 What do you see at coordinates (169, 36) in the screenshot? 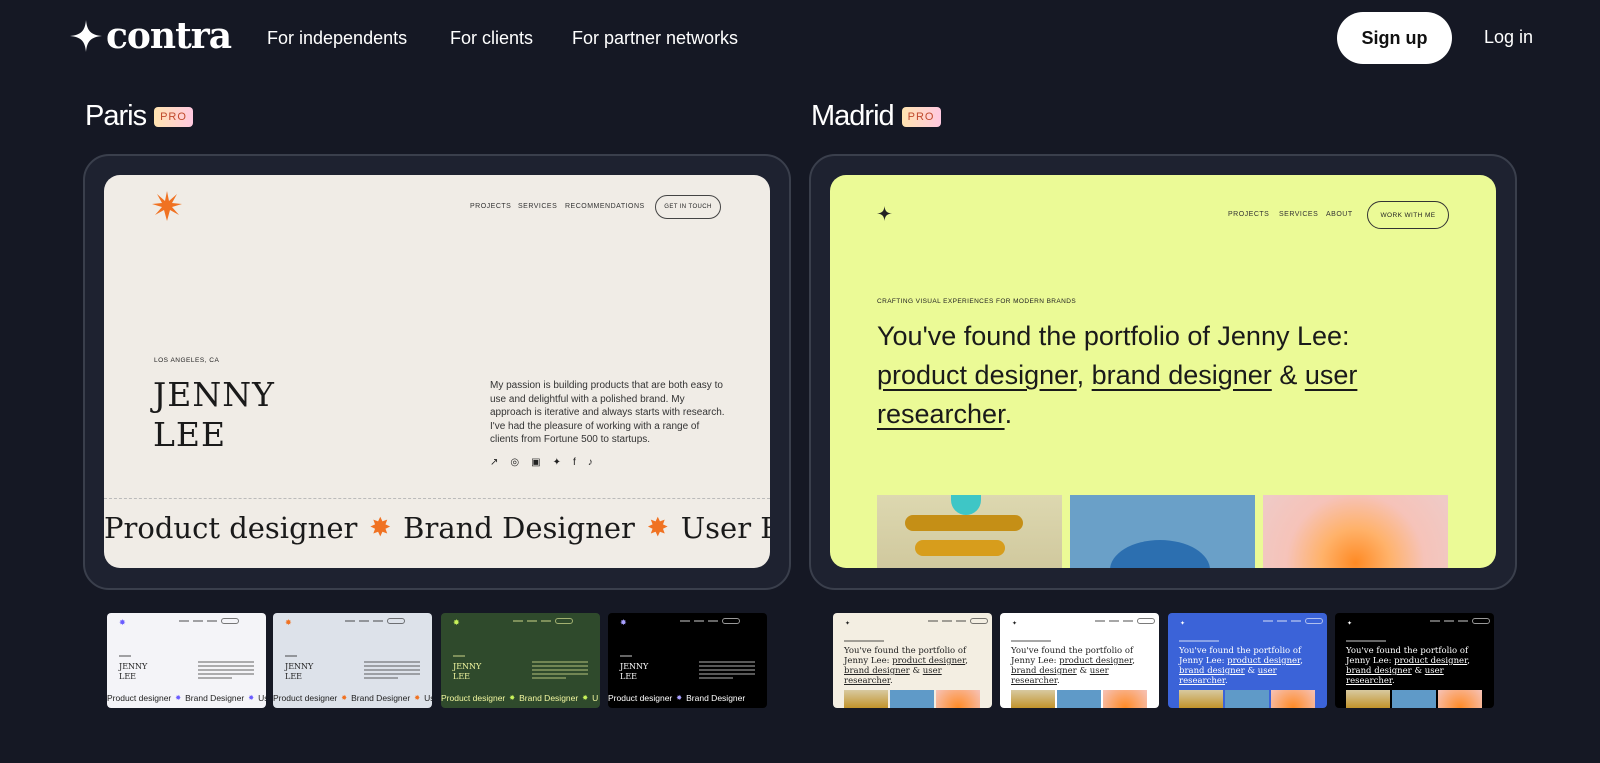
I see `logo-wordmark: contra` at bounding box center [169, 36].